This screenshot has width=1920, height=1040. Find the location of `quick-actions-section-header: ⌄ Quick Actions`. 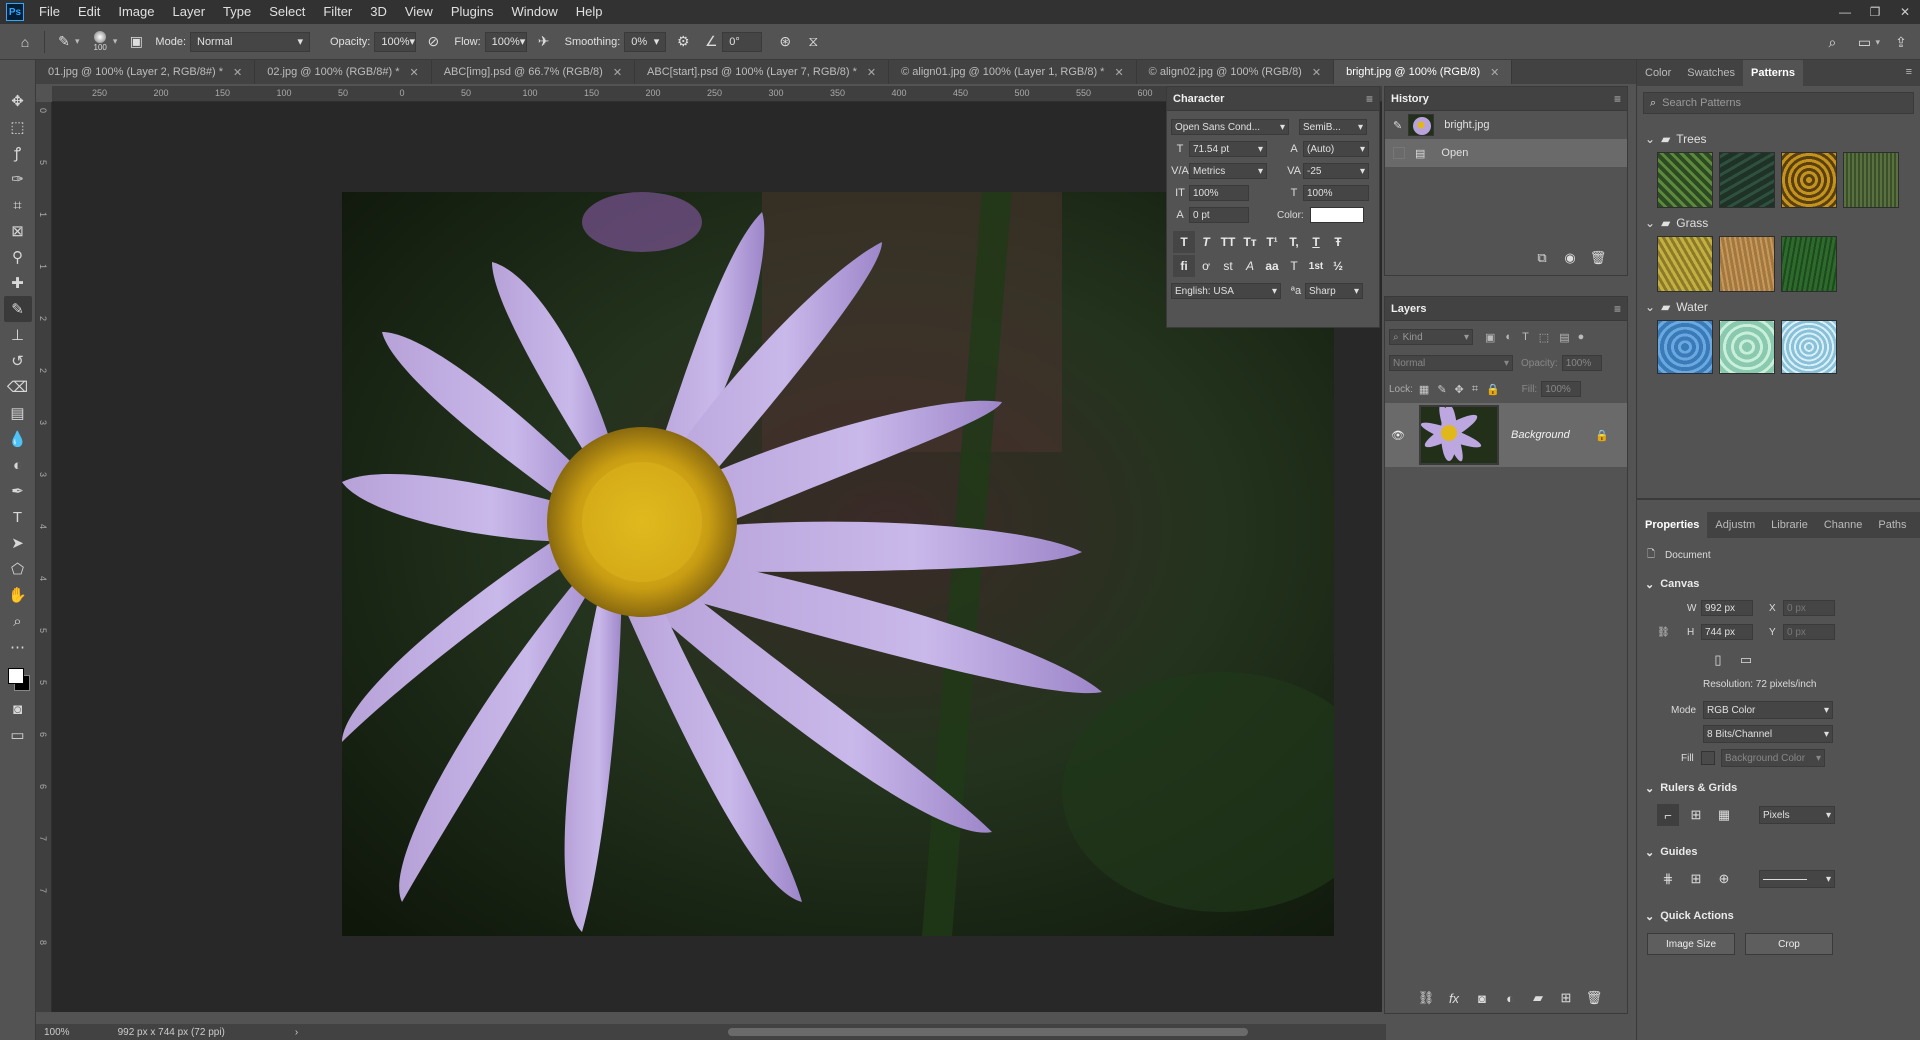

quick-actions-section-header: ⌄ Quick Actions is located at coordinates (1778, 916).